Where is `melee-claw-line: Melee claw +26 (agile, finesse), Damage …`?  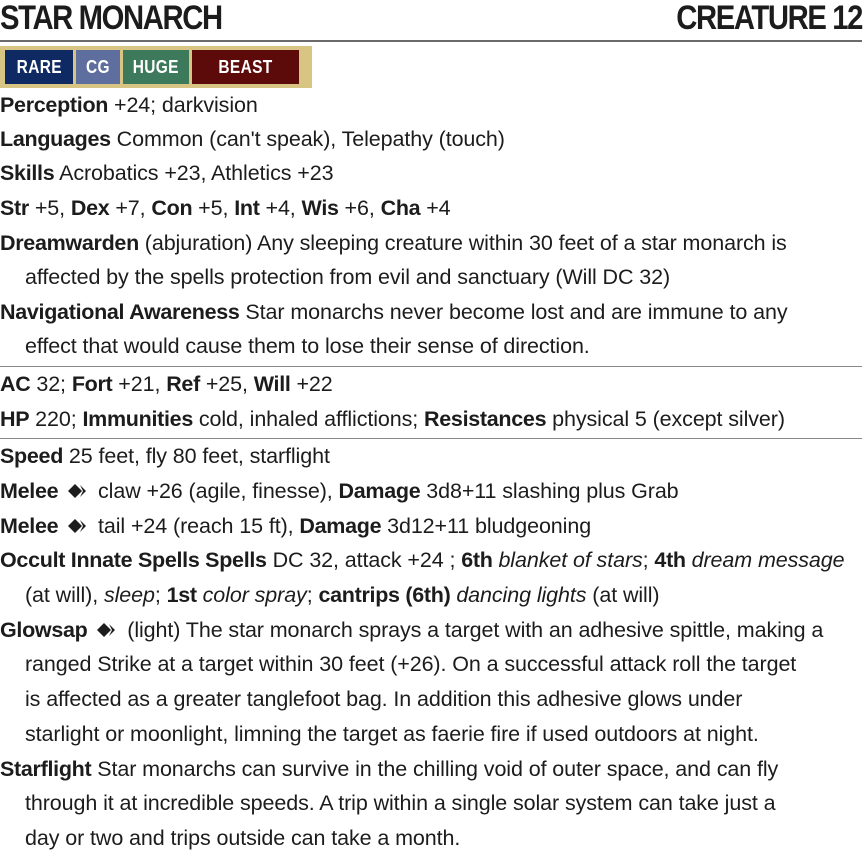
melee-claw-line: Melee claw +26 (agile, finesse), Damage … is located at coordinates (339, 491).